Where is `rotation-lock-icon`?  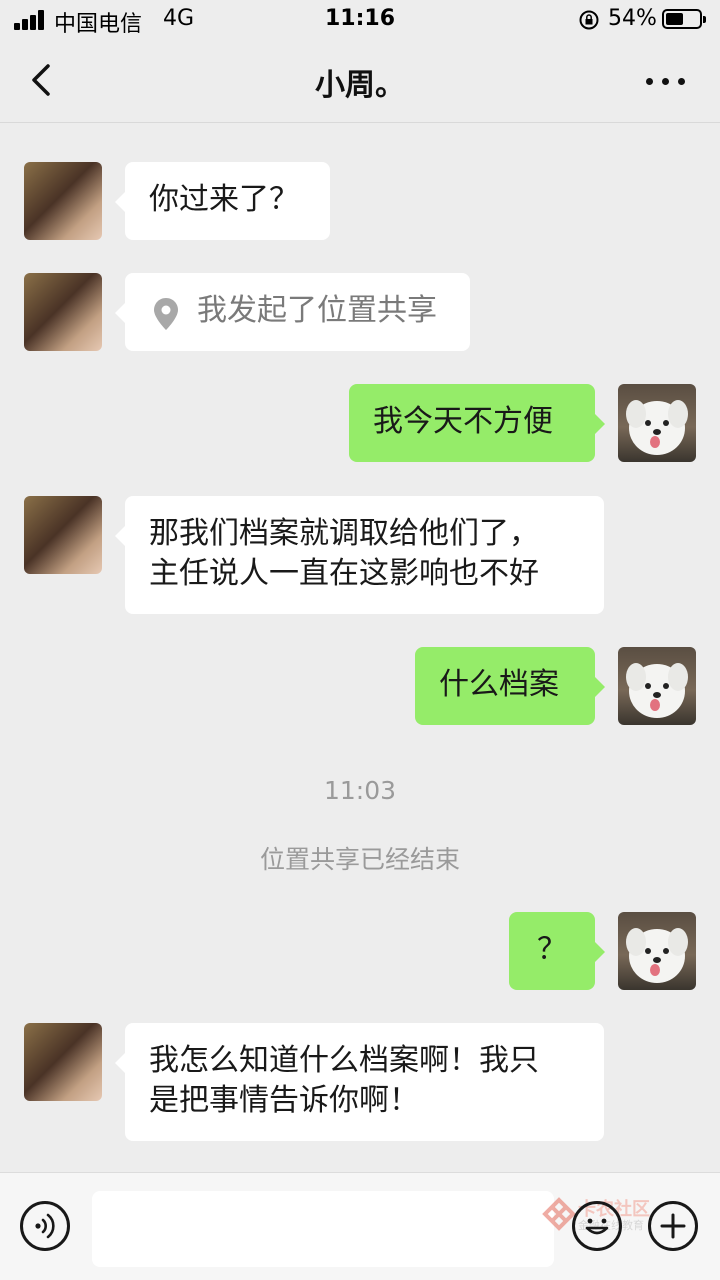 rotation-lock-icon is located at coordinates (589, 20).